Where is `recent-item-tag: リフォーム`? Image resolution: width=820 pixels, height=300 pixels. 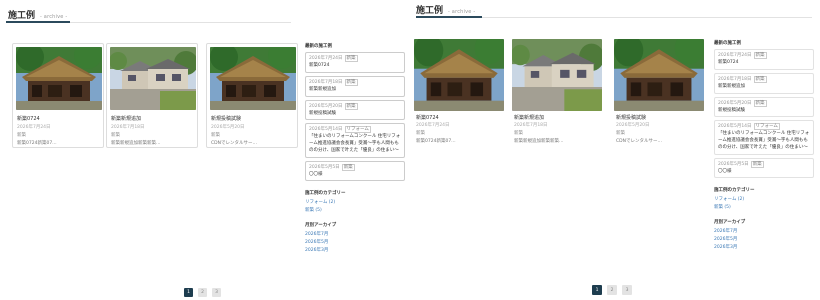
recent-item-tag: リフォーム is located at coordinates (357, 130).